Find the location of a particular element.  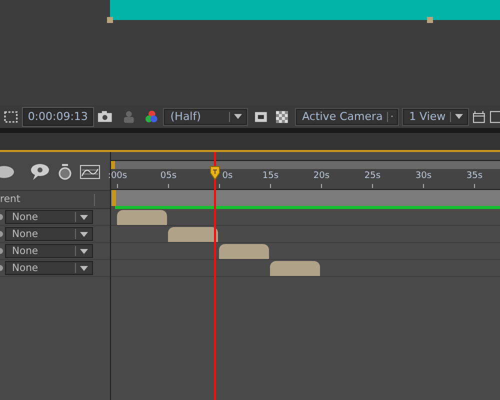

camera-dropdown: Active Camera is located at coordinates (347, 116).